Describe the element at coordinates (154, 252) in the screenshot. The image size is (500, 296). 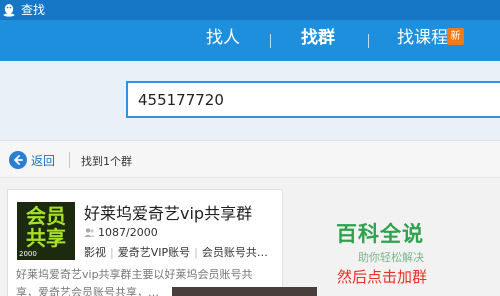
I see `tag: 爱奇艺VIP账号` at that location.